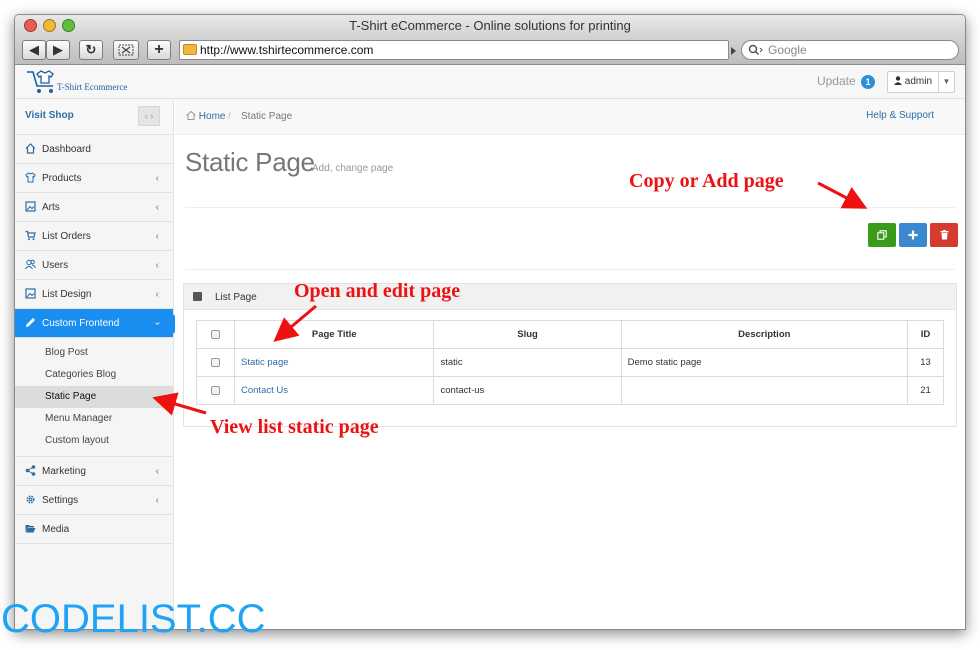 This screenshot has height=650, width=980. I want to click on sidebar-item-label: Settings, so click(60, 500).